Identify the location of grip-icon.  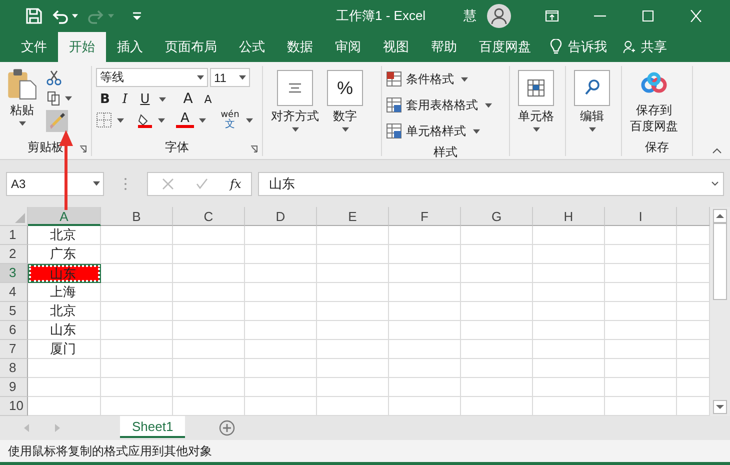
(125, 183).